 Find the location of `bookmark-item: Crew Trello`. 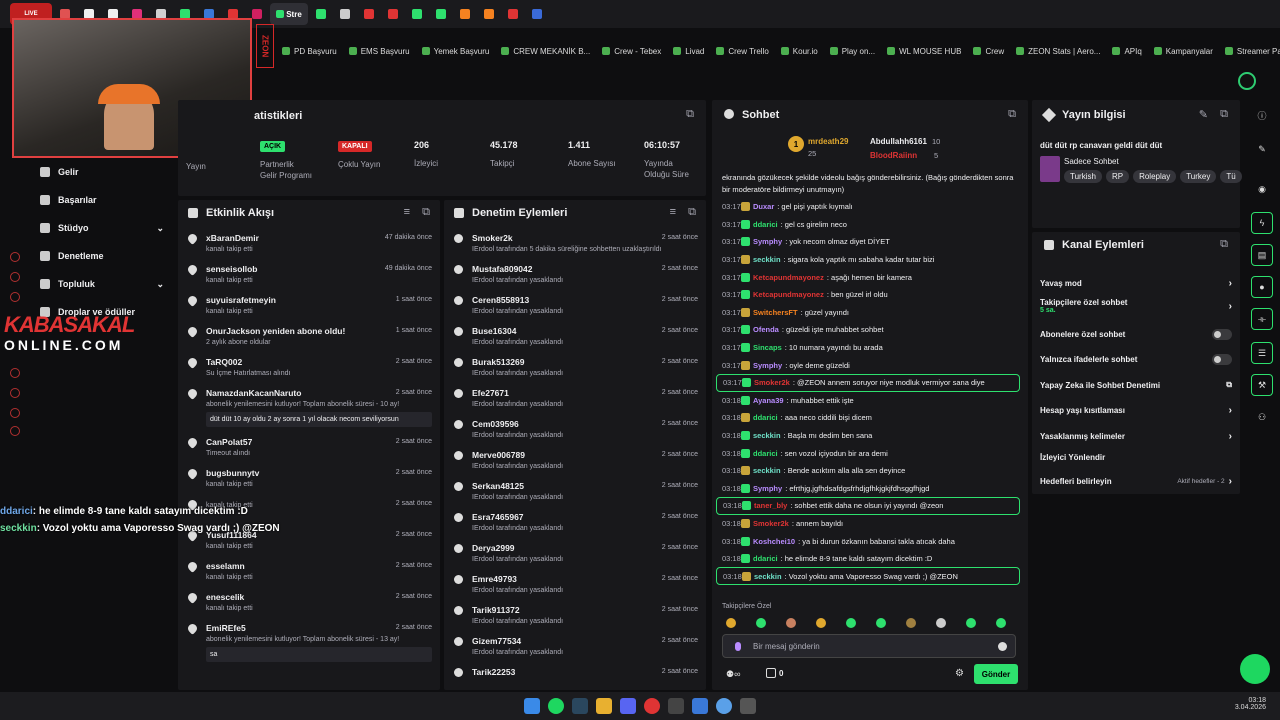

bookmark-item: Crew Trello is located at coordinates (742, 51).